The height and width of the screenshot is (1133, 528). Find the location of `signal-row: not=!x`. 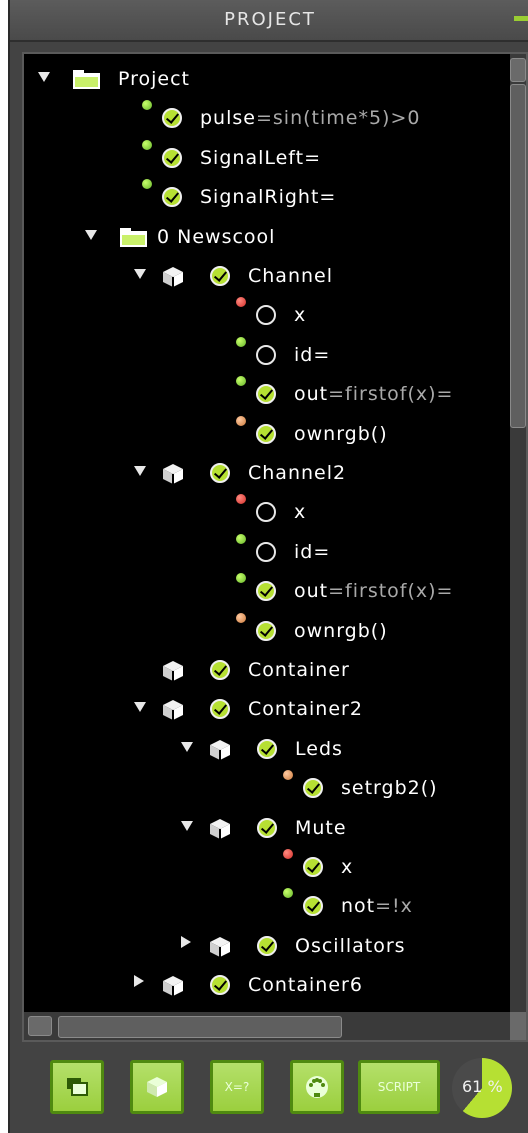

signal-row: not=!x is located at coordinates (267, 907).